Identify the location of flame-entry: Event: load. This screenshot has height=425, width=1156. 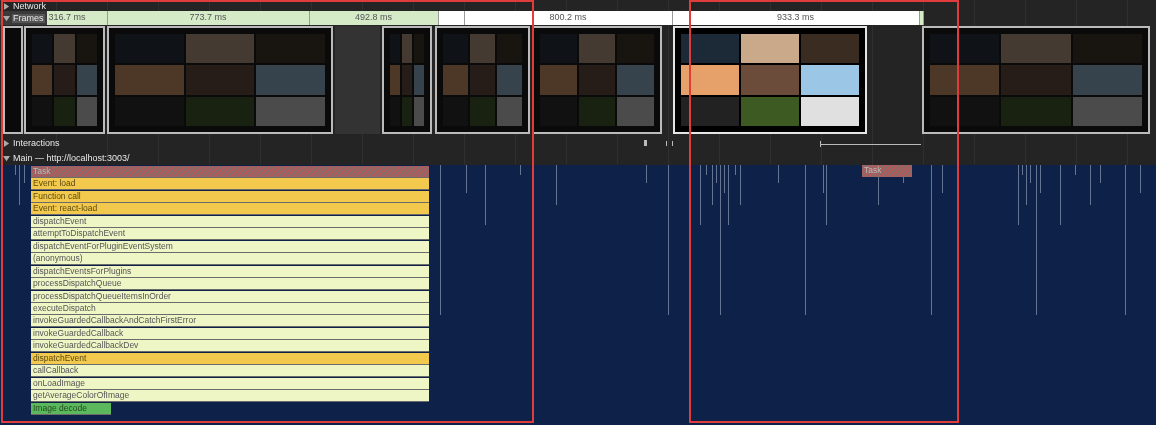
(230, 184).